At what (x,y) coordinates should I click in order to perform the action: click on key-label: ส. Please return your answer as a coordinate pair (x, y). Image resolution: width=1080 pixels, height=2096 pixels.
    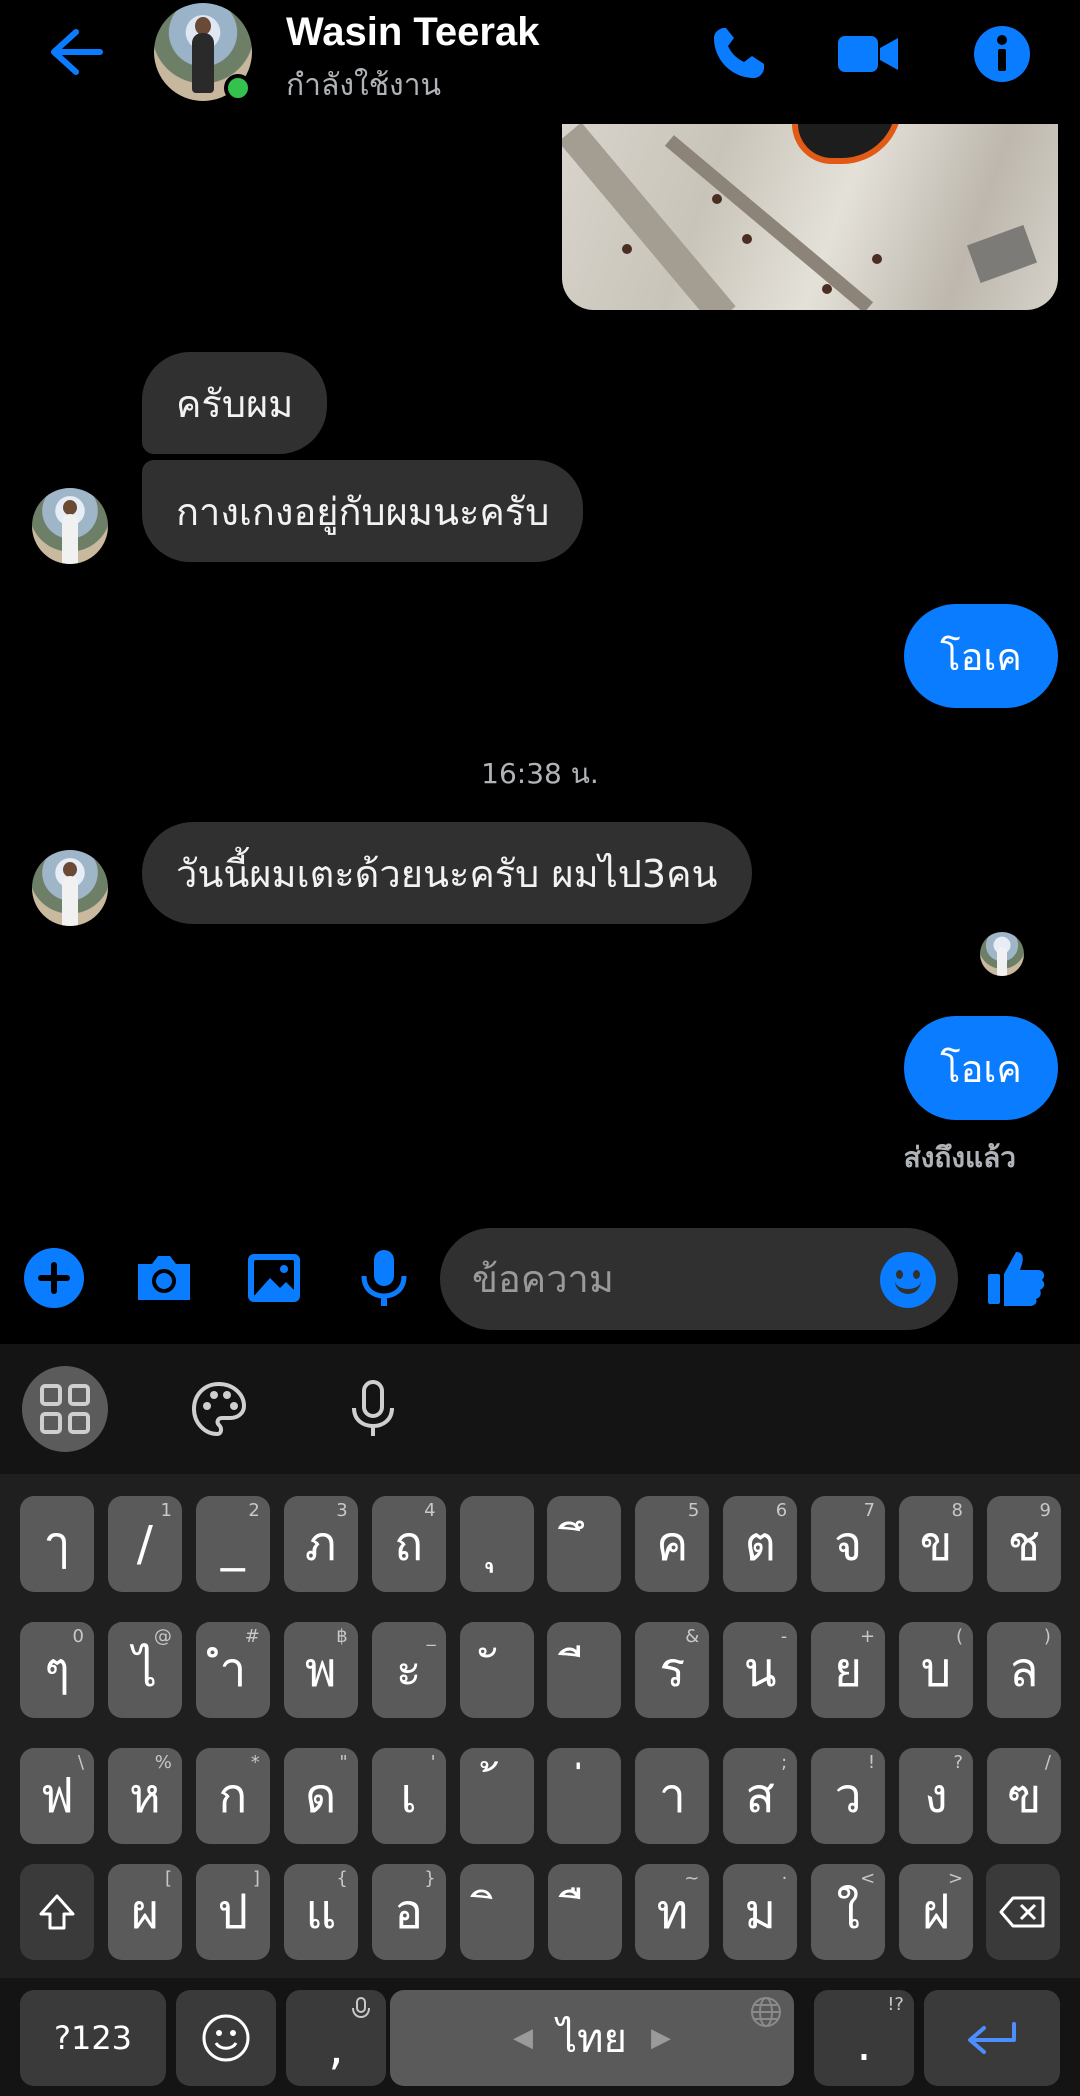
    Looking at the image, I should click on (760, 1796).